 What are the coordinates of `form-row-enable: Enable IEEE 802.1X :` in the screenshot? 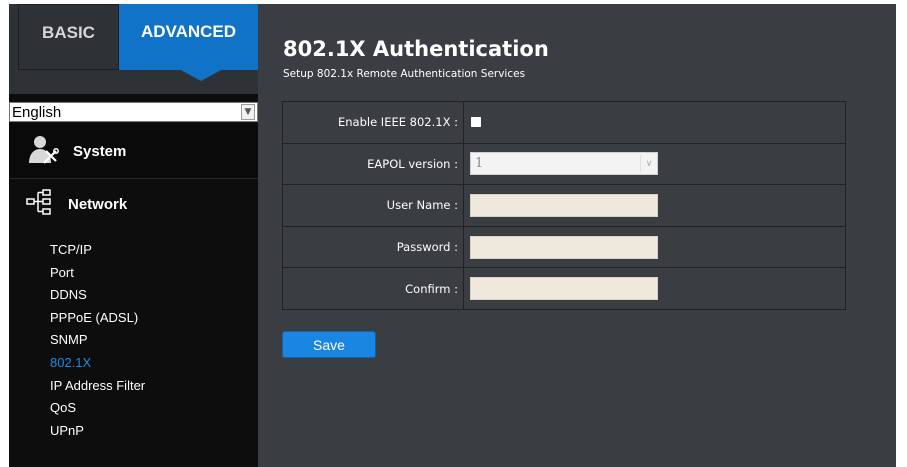 It's located at (564, 123).